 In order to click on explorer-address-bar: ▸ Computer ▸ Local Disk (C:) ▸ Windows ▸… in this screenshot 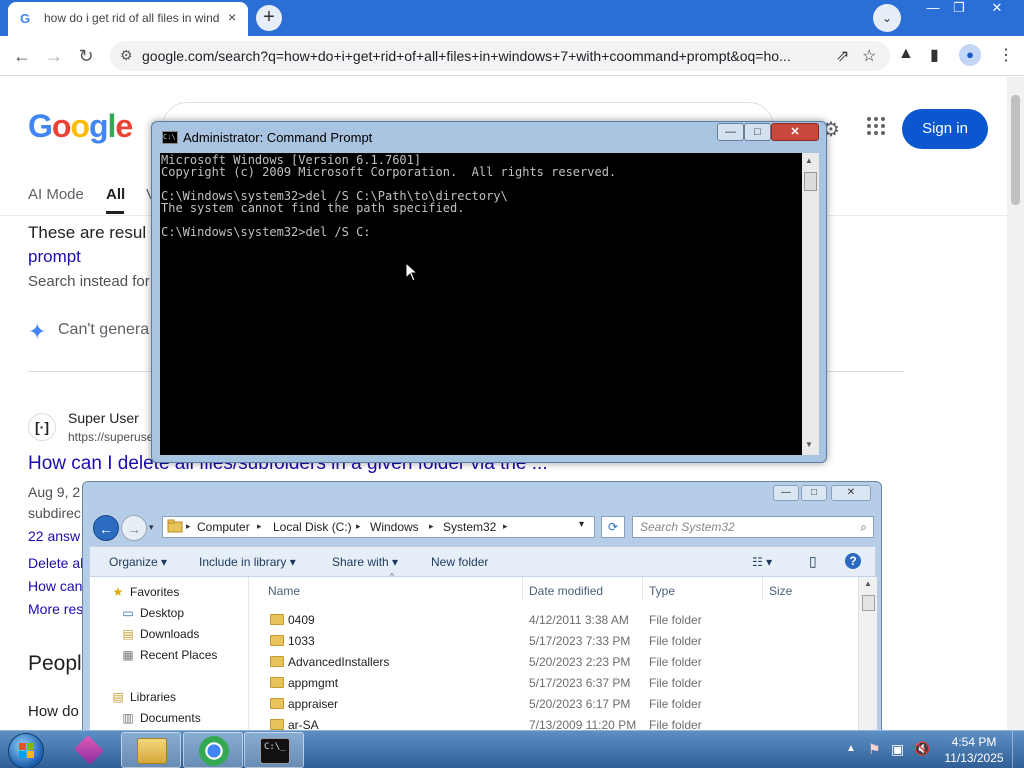, I will do `click(378, 527)`.